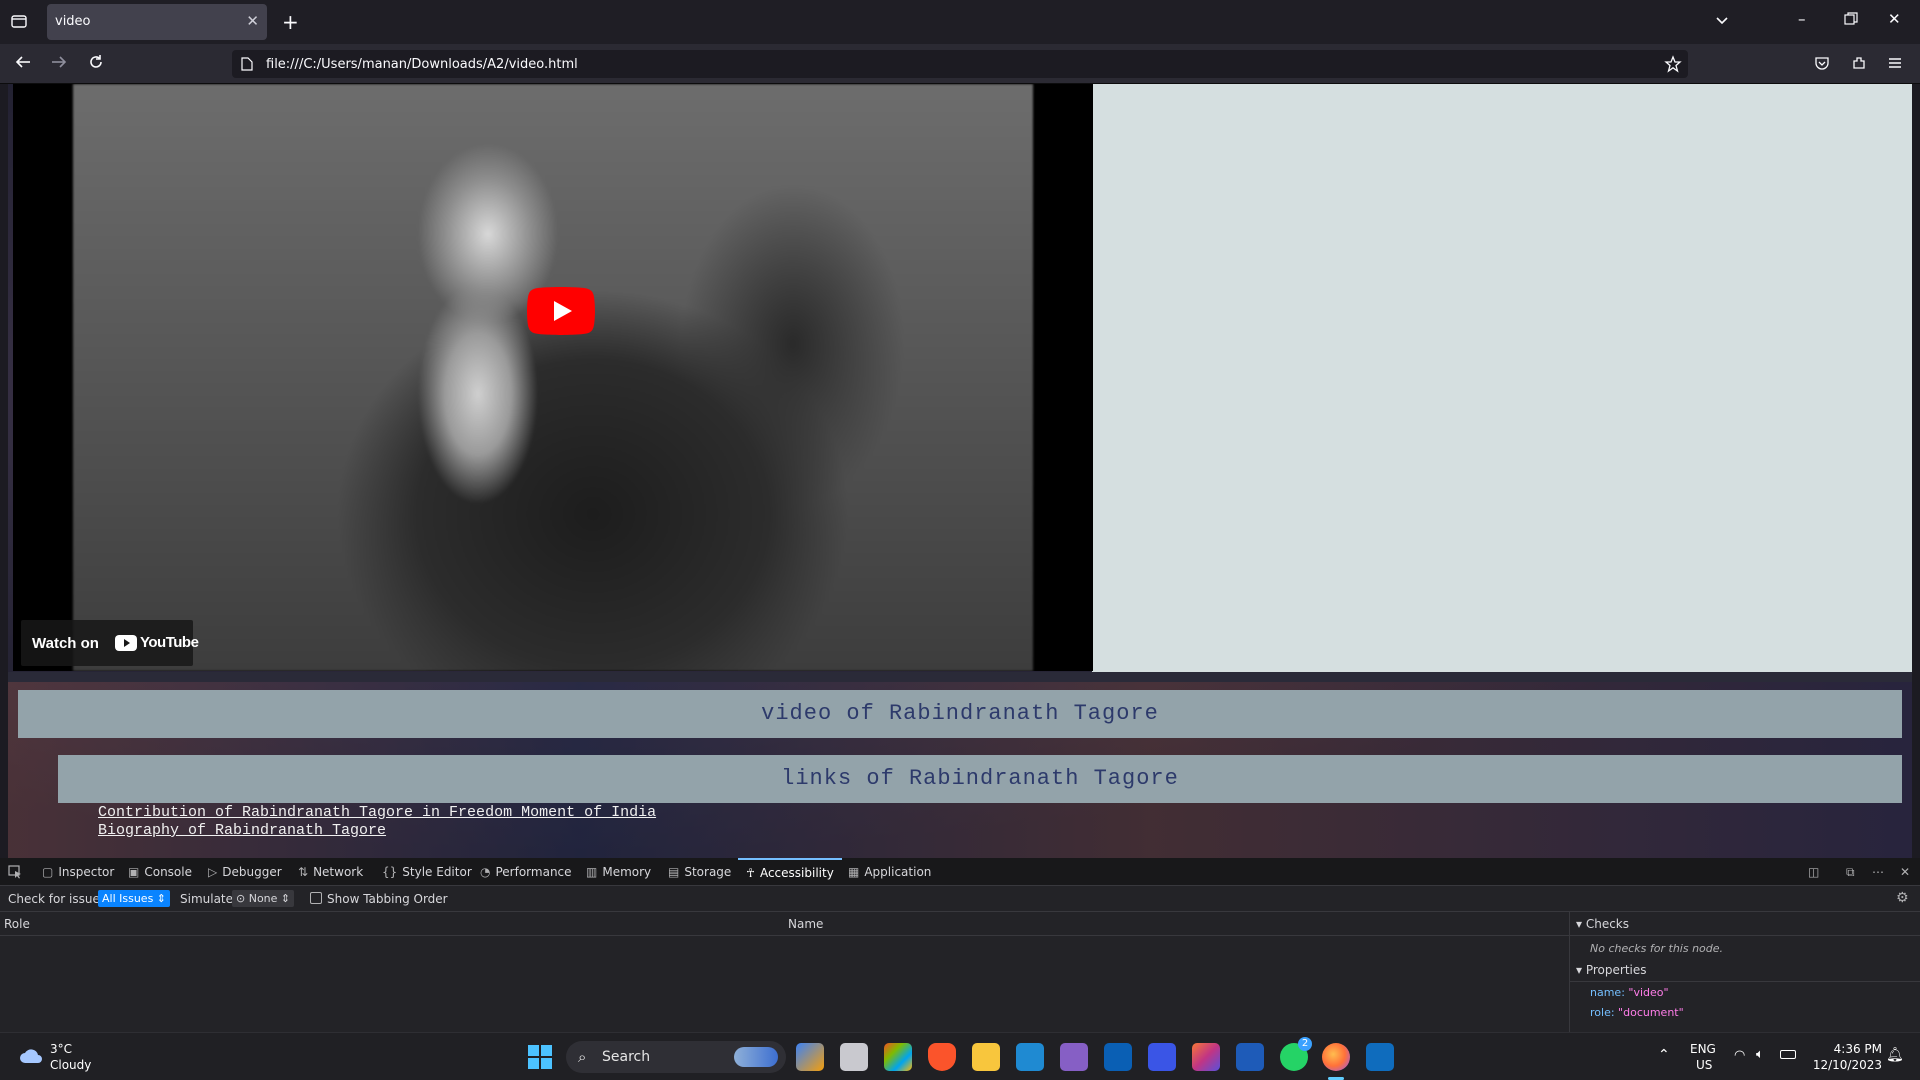  What do you see at coordinates (1851, 19) in the screenshot?
I see `restore-icon` at bounding box center [1851, 19].